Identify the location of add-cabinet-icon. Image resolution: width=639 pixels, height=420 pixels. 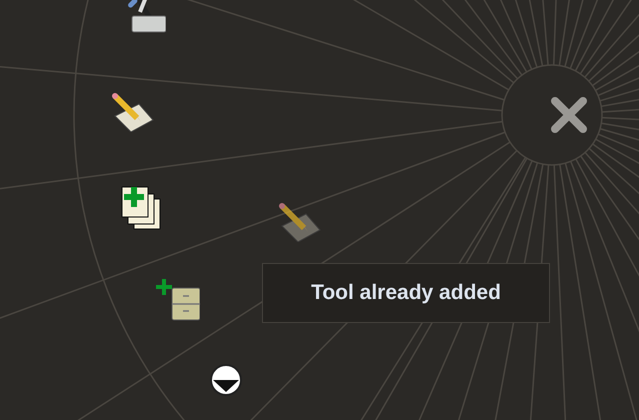
(178, 300).